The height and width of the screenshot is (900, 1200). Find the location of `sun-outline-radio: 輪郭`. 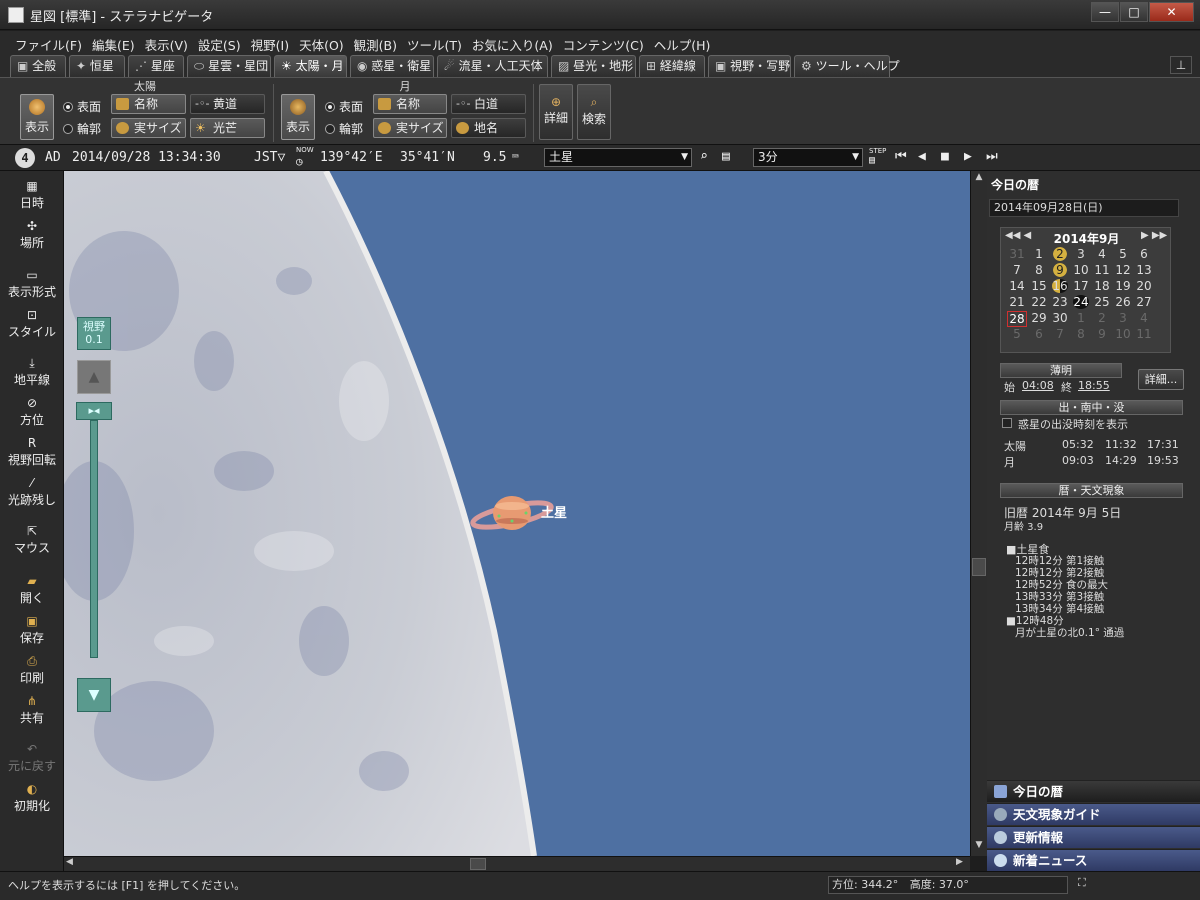

sun-outline-radio: 輪郭 is located at coordinates (82, 128).